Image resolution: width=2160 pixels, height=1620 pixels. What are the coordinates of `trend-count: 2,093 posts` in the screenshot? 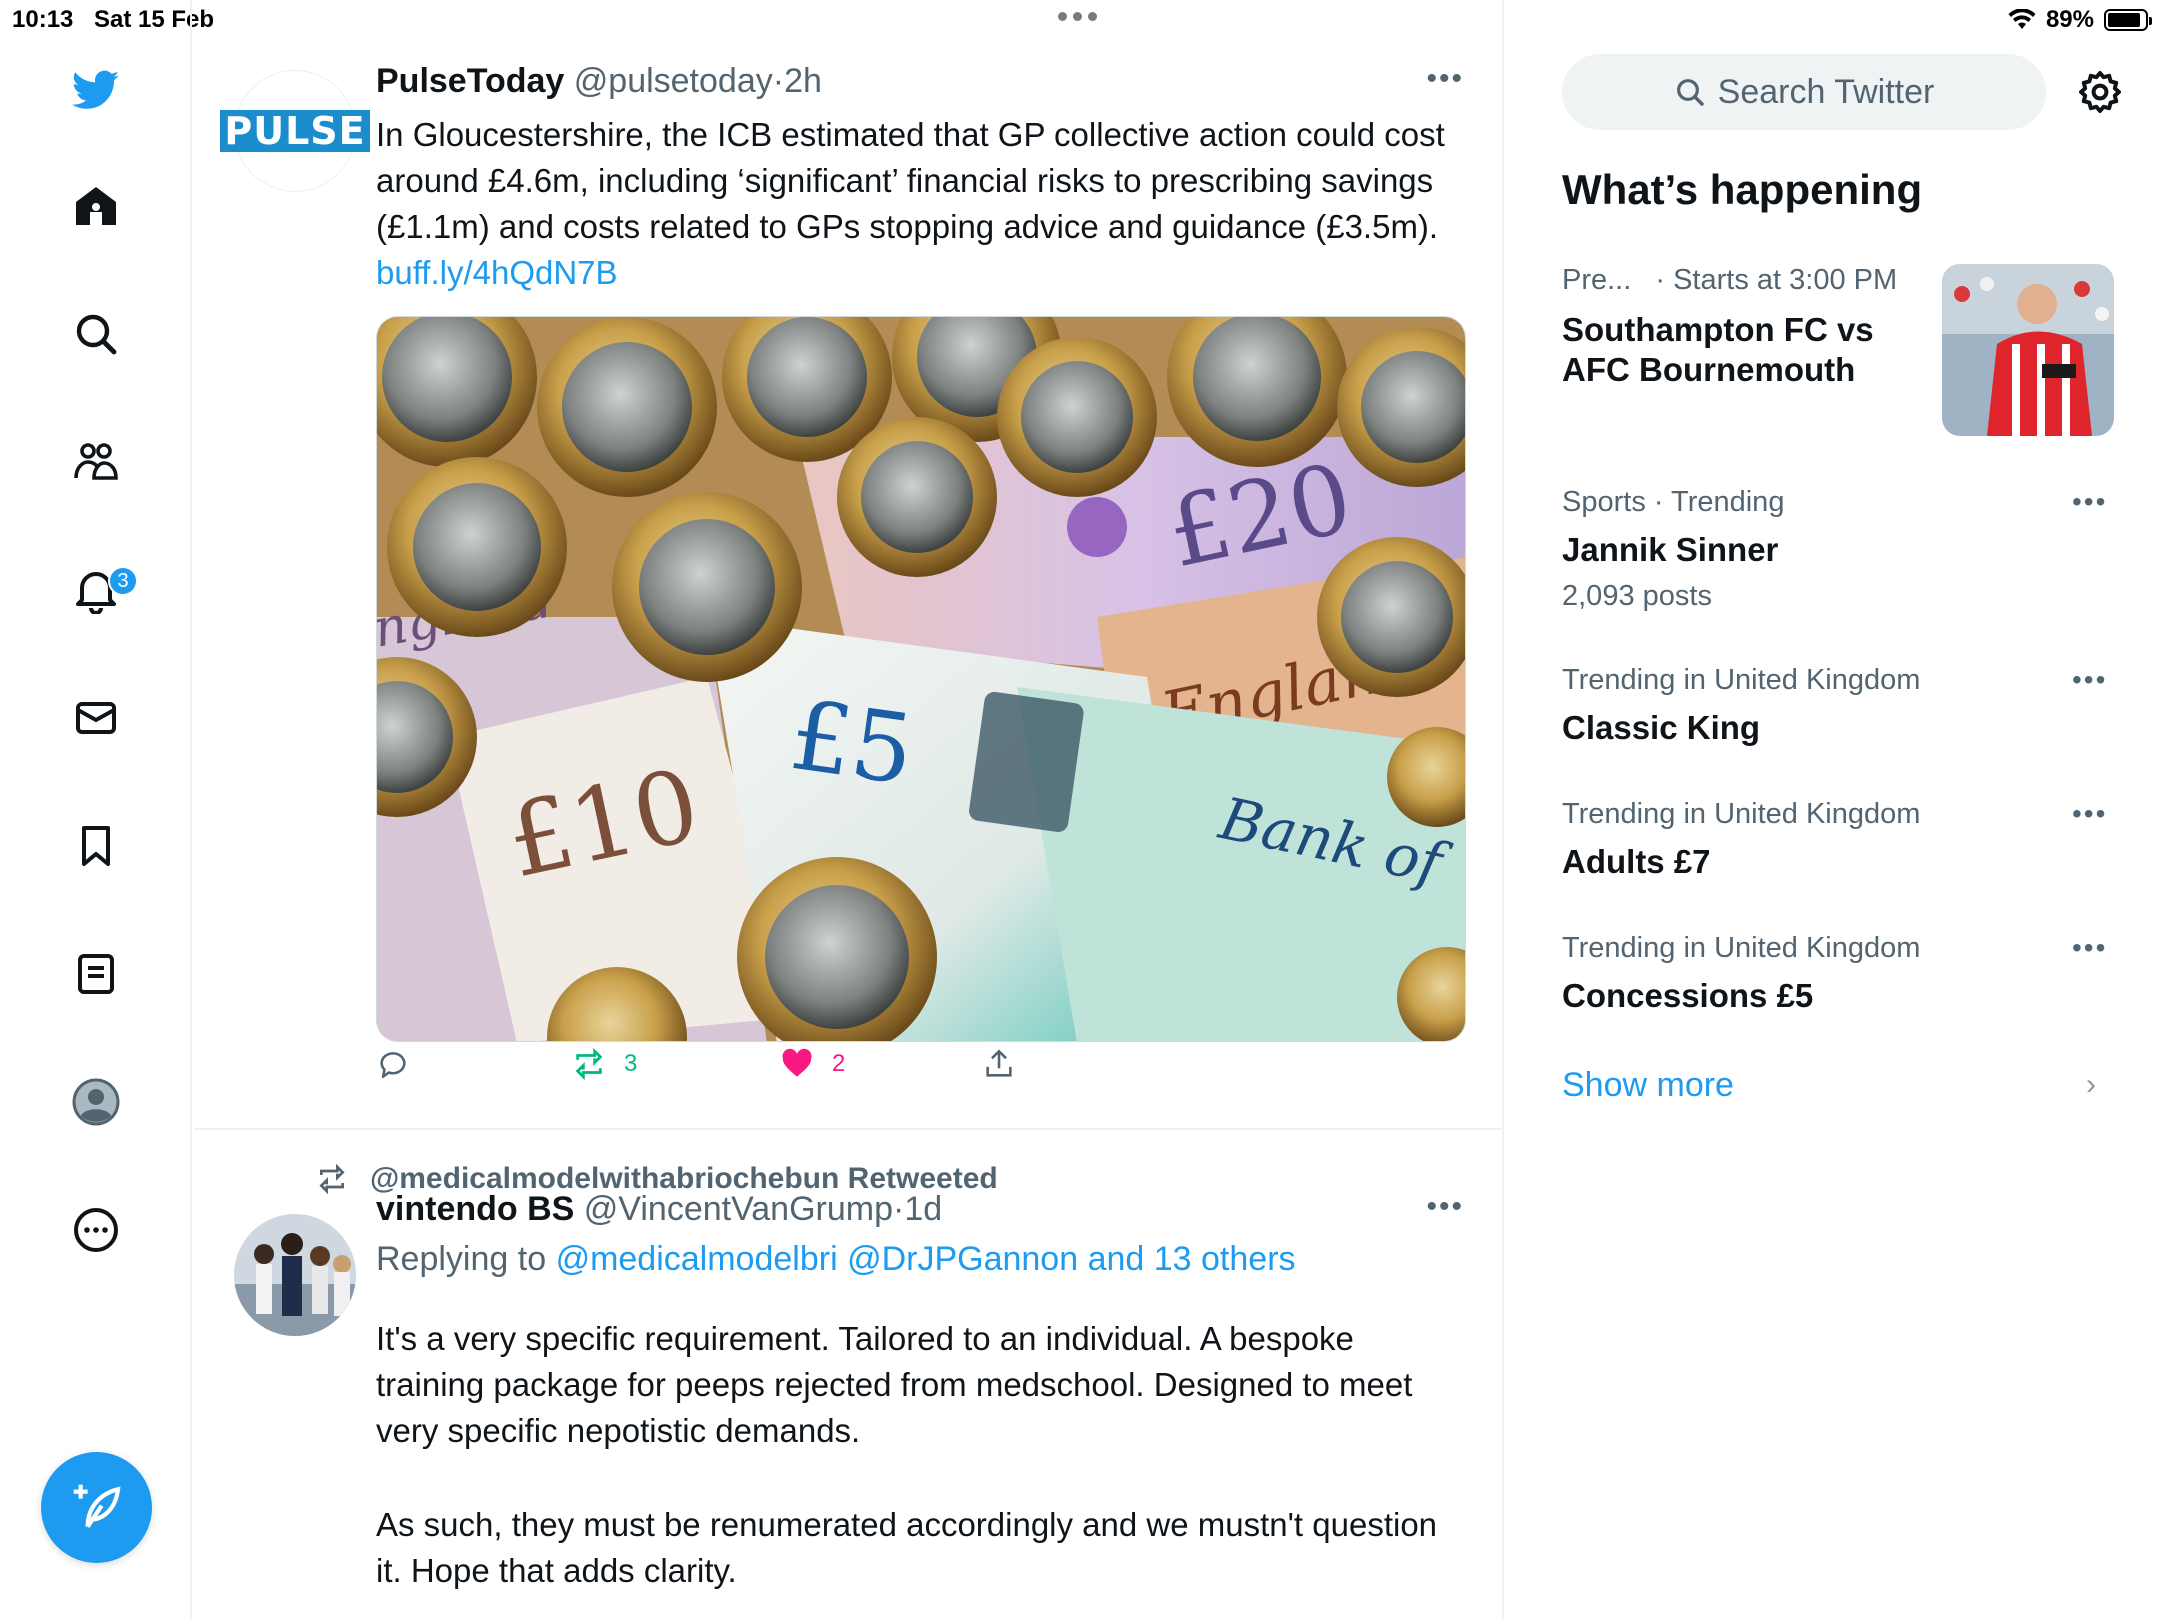 It's located at (1637, 596).